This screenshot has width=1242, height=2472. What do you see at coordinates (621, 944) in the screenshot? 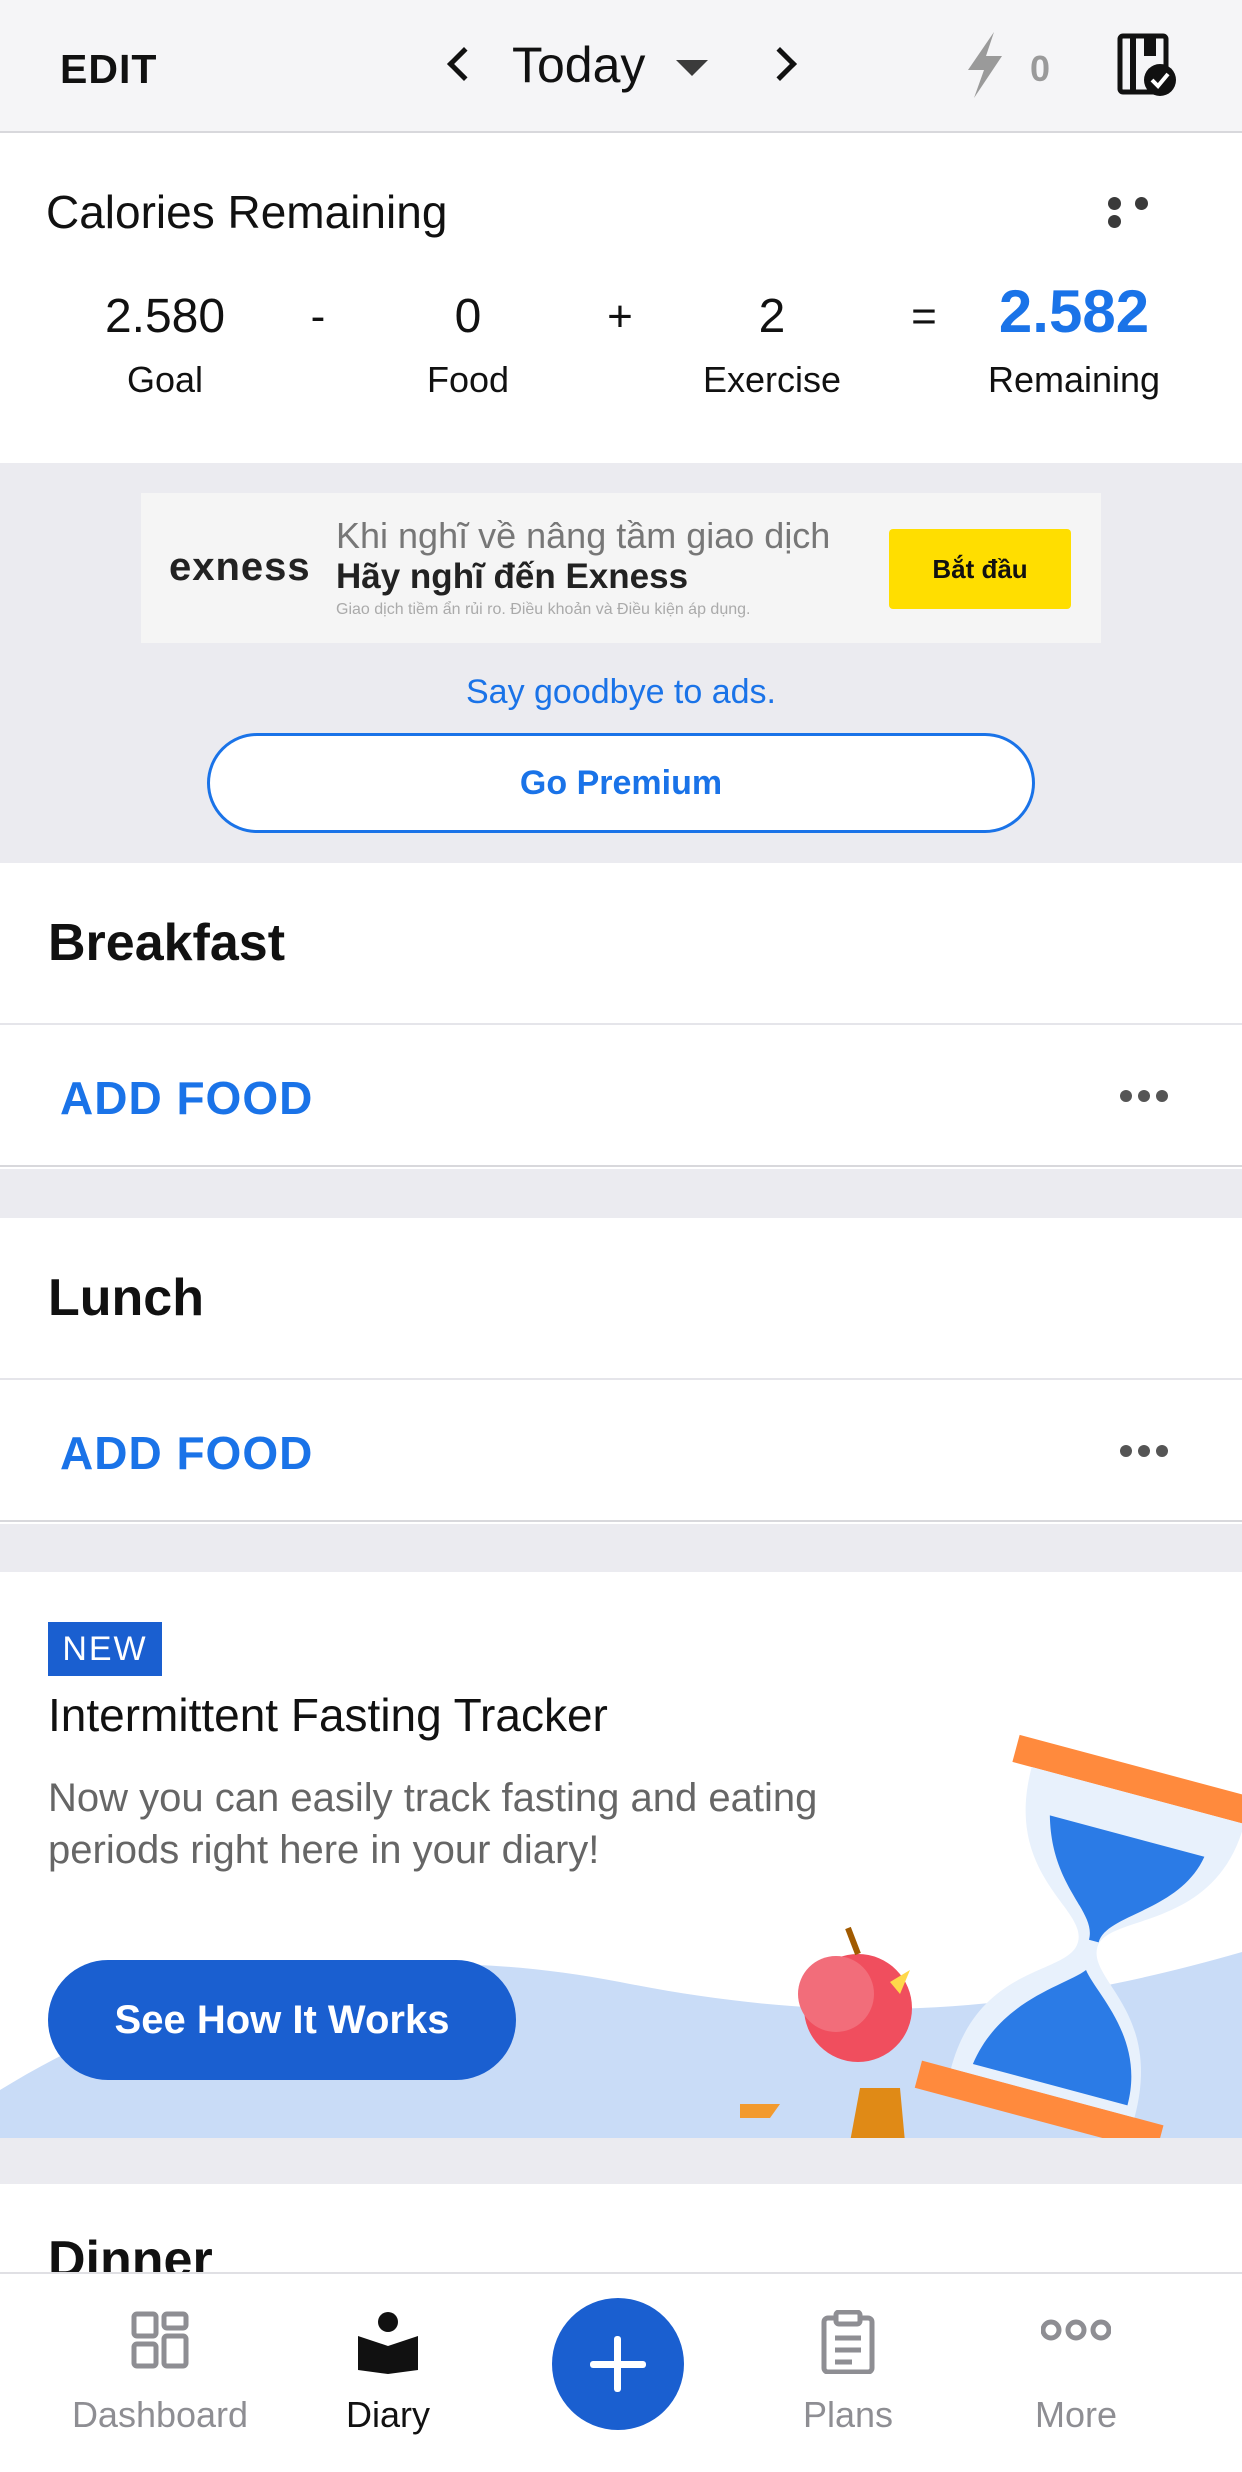
I see `breakfast-header: Breakfast` at bounding box center [621, 944].